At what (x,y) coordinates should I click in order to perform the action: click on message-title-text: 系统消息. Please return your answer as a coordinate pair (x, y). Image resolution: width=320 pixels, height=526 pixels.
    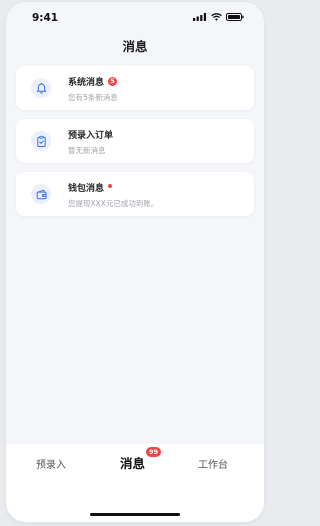
    Looking at the image, I should click on (86, 83).